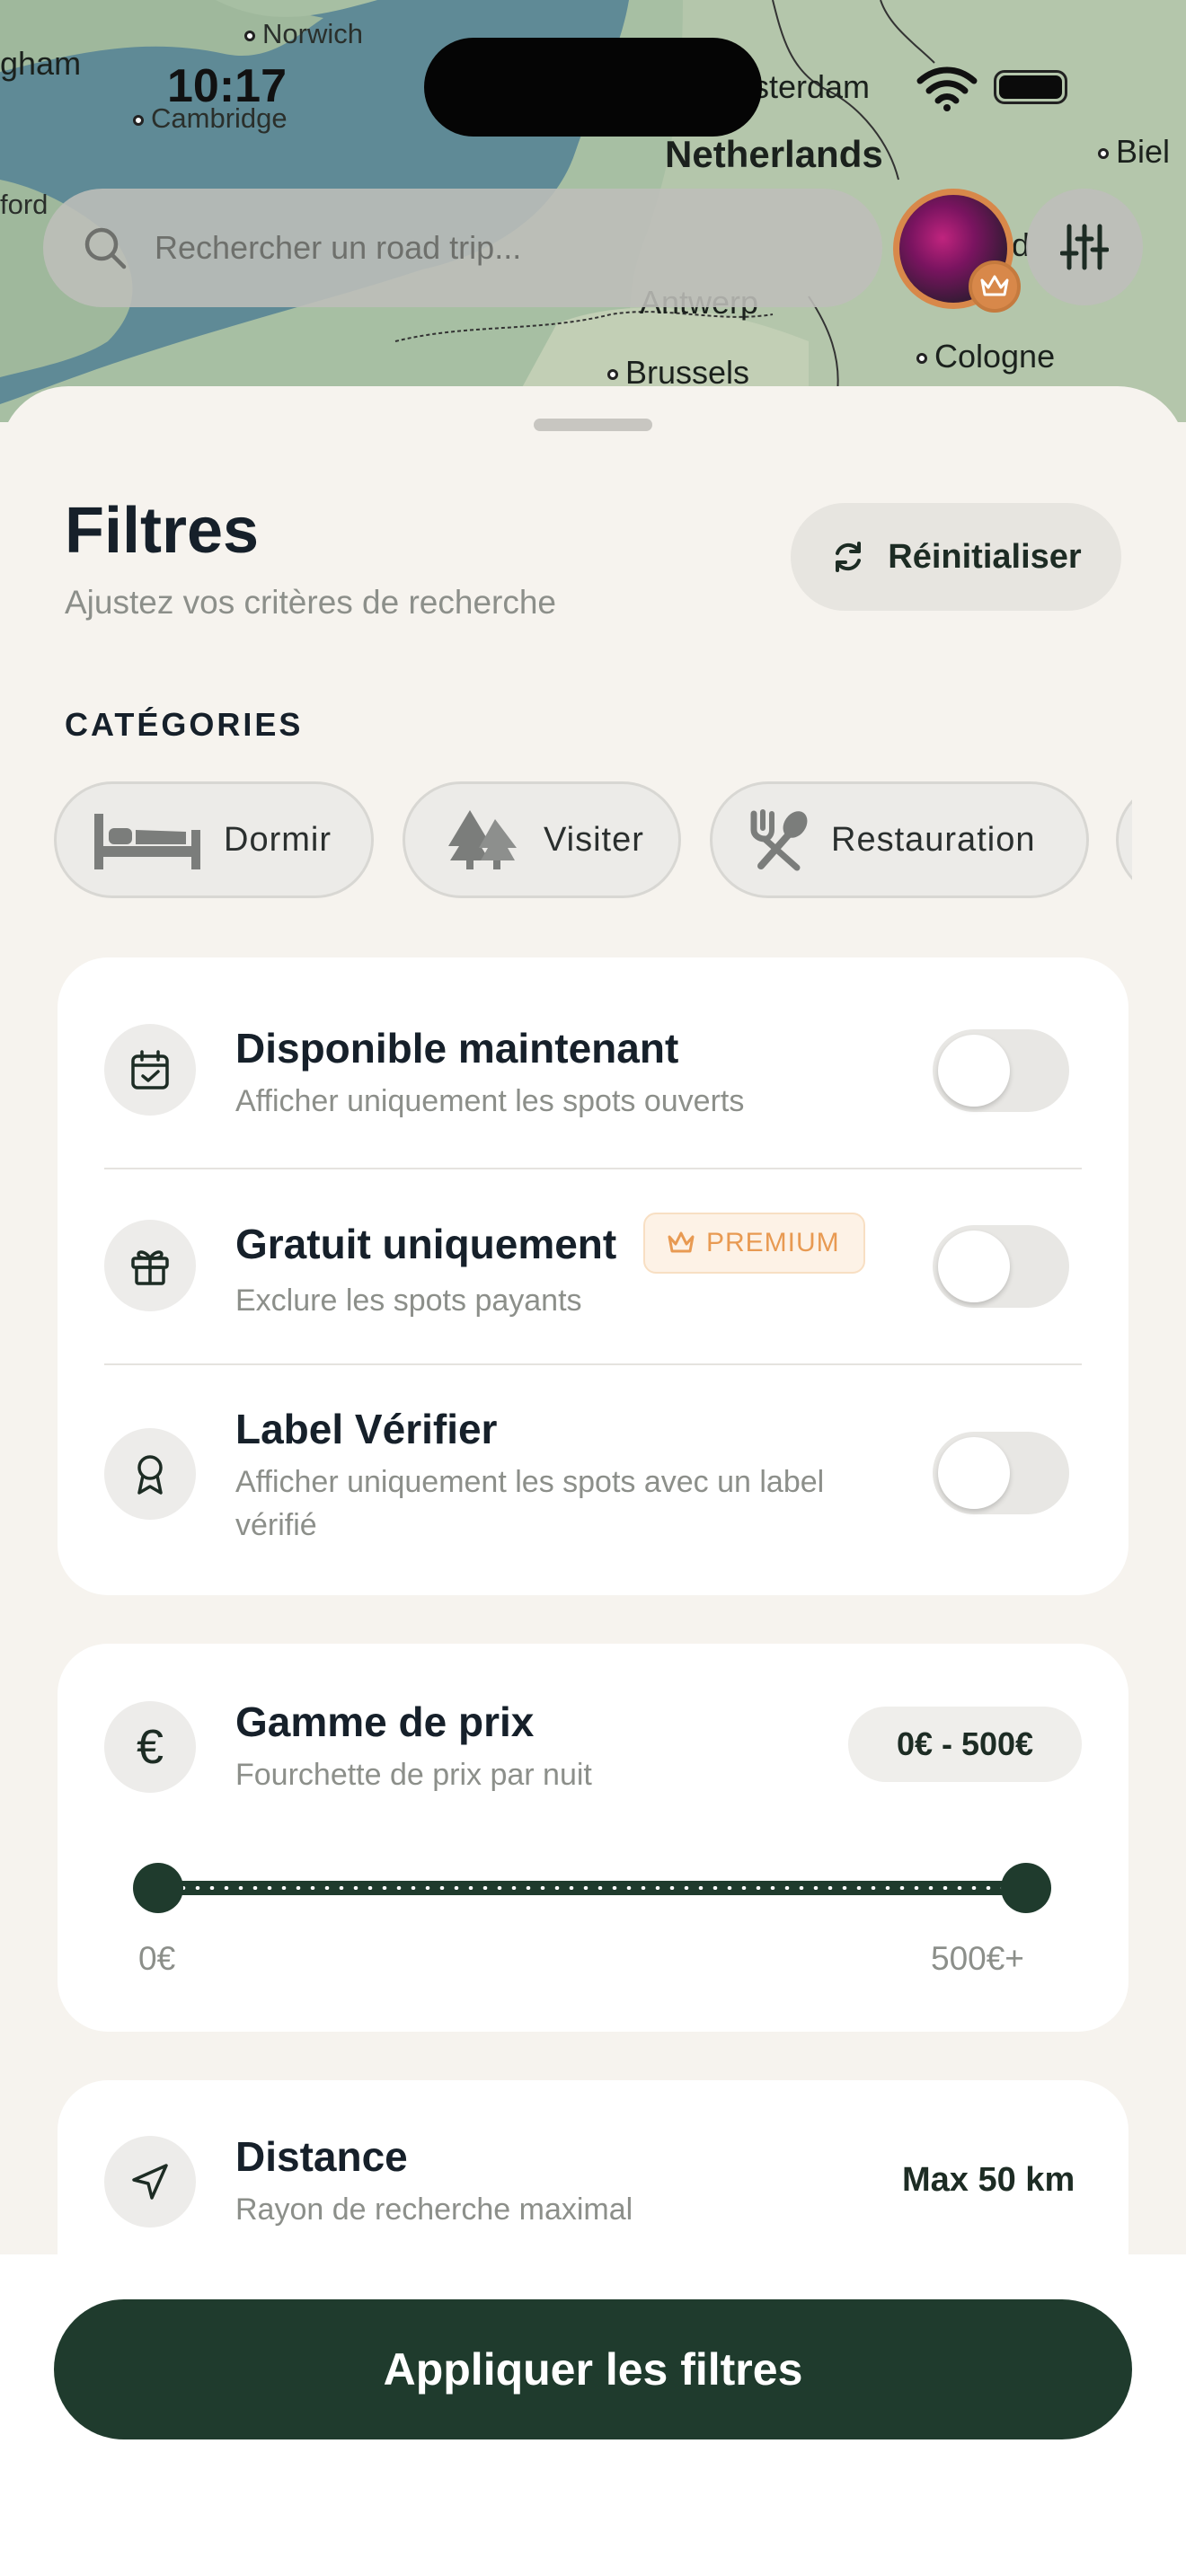 This screenshot has width=1186, height=2576. What do you see at coordinates (985, 356) in the screenshot?
I see `map-label-cologne: Cologne` at bounding box center [985, 356].